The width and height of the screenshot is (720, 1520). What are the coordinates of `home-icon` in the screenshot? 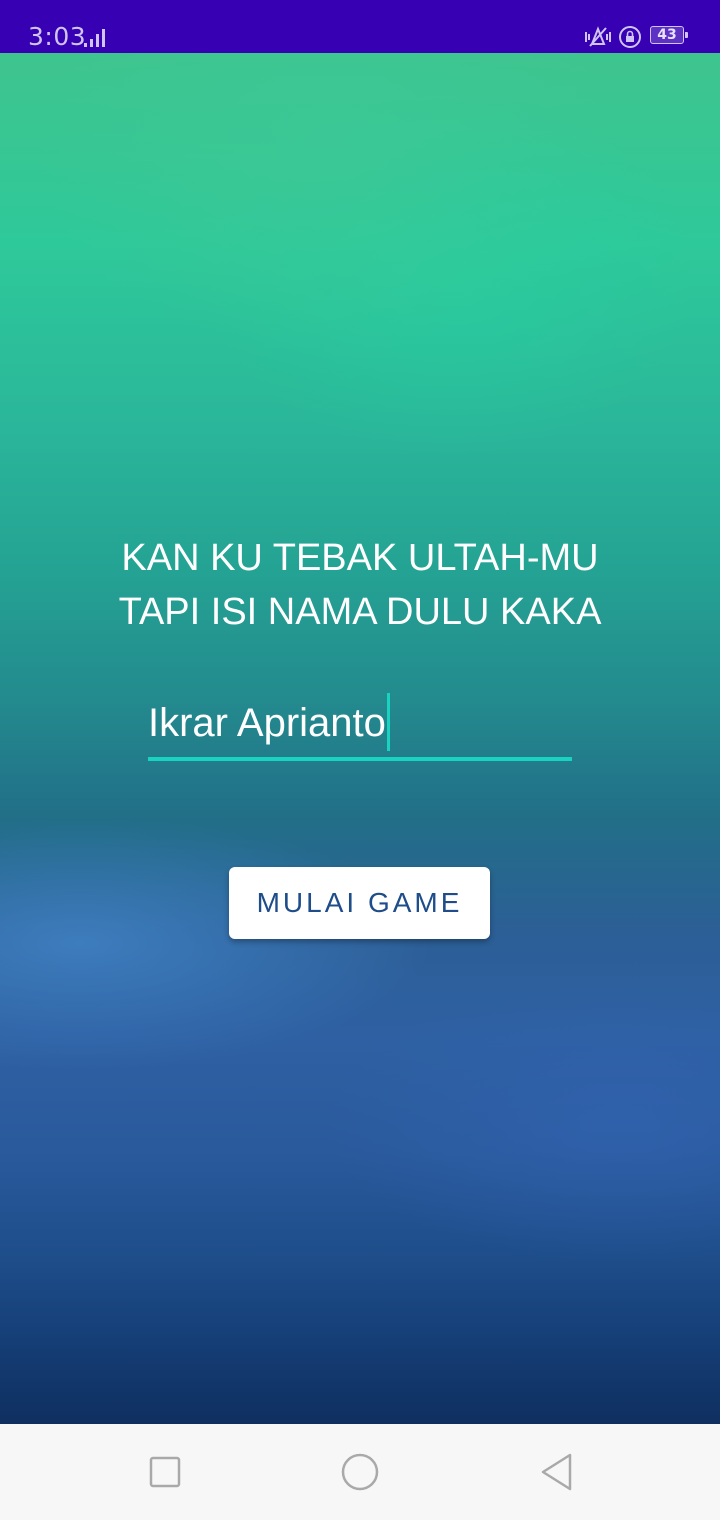 It's located at (360, 1472).